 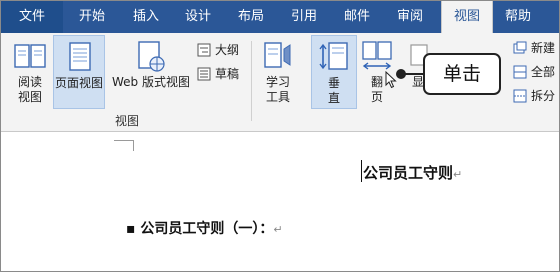 What do you see at coordinates (92, 17) in the screenshot?
I see `tab-home: 开始` at bounding box center [92, 17].